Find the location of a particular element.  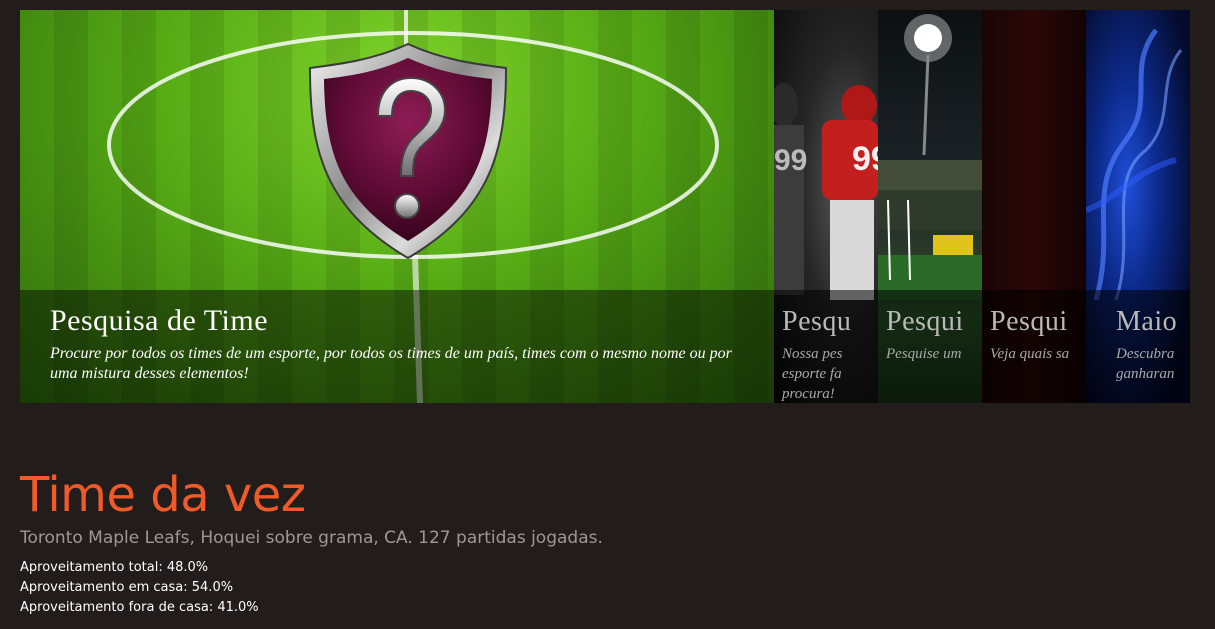

slide-description: Pesquise um is located at coordinates (924, 354).